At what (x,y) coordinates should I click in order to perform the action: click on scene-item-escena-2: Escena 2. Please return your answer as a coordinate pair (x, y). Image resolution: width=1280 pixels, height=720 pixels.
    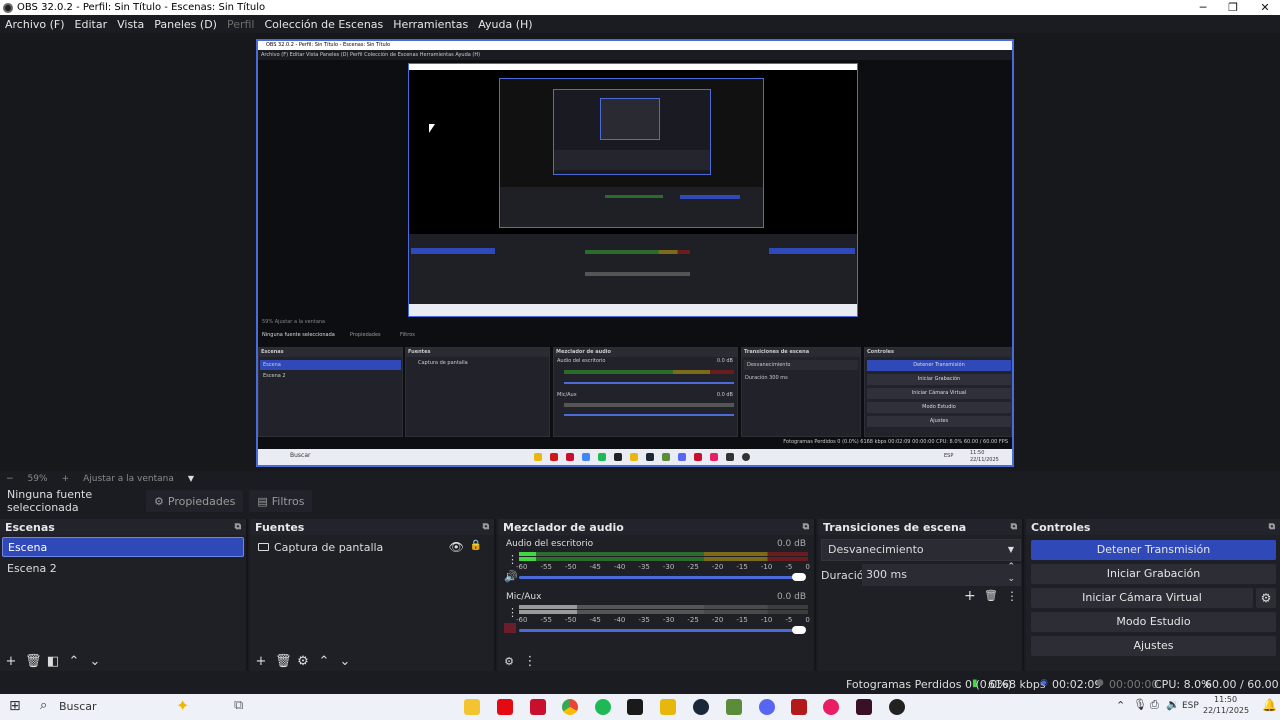
    Looking at the image, I should click on (123, 569).